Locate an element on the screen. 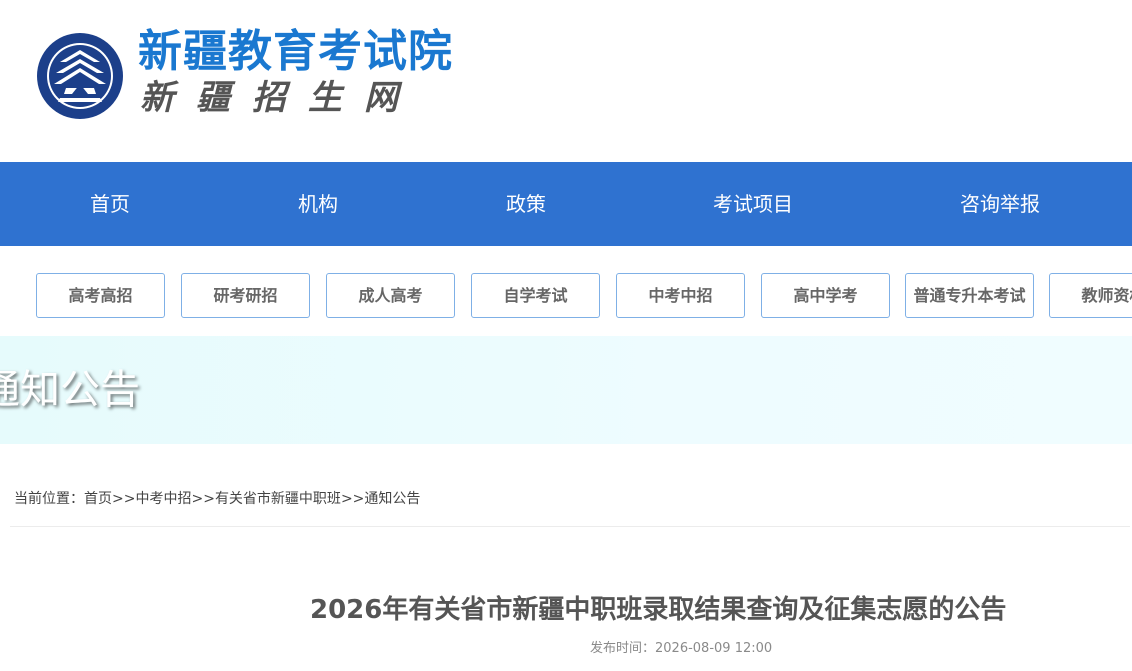 The image size is (1132, 671). category-button-adult: 成人高考 is located at coordinates (390, 295).